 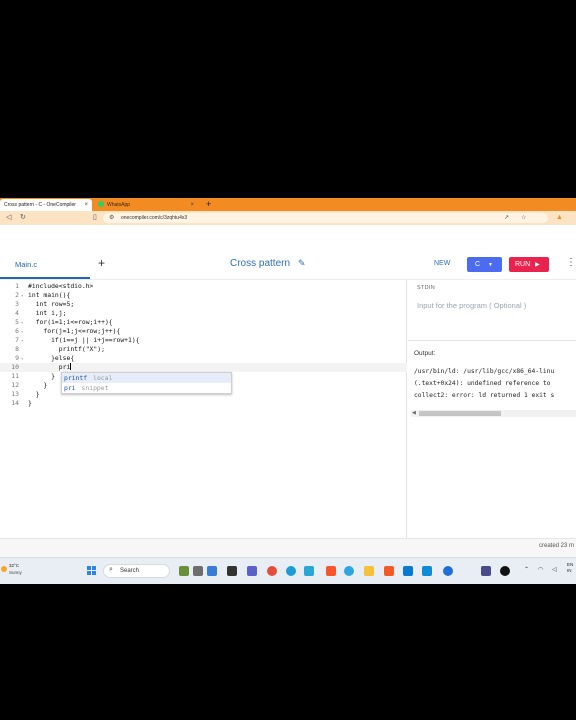 I want to click on chrome-icon, so click(x=272, y=571).